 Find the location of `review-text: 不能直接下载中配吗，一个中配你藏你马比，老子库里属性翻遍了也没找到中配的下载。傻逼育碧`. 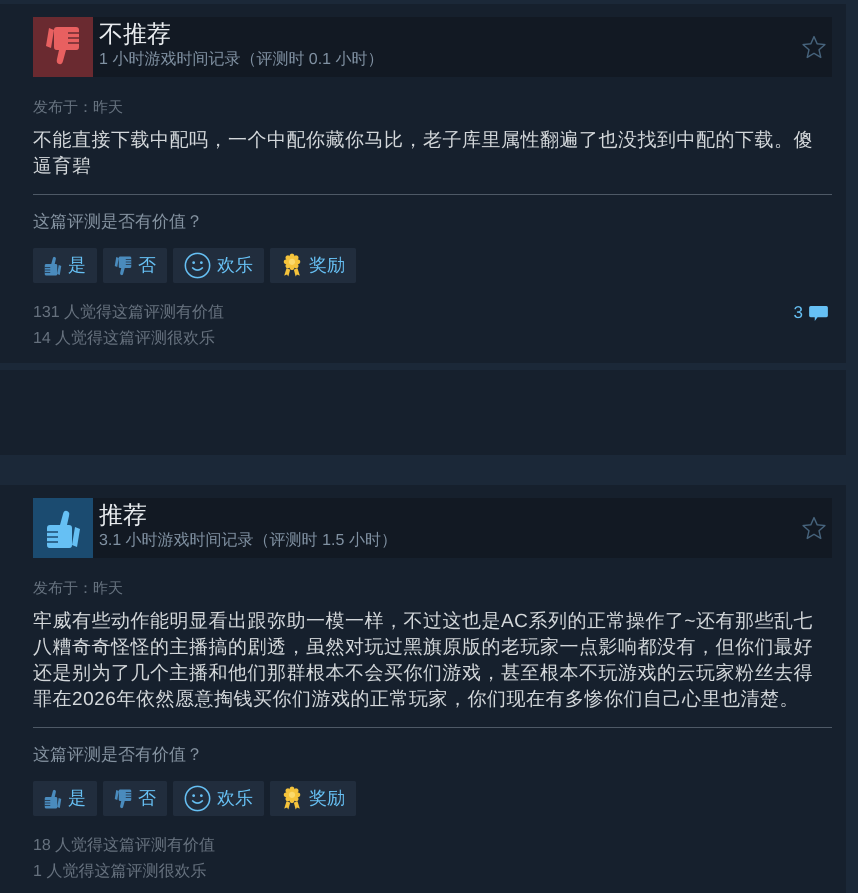

review-text: 不能直接下载中配吗，一个中配你藏你马比，老子库里属性翻遍了也没找到中配的下载。傻逼育碧 is located at coordinates (423, 154).